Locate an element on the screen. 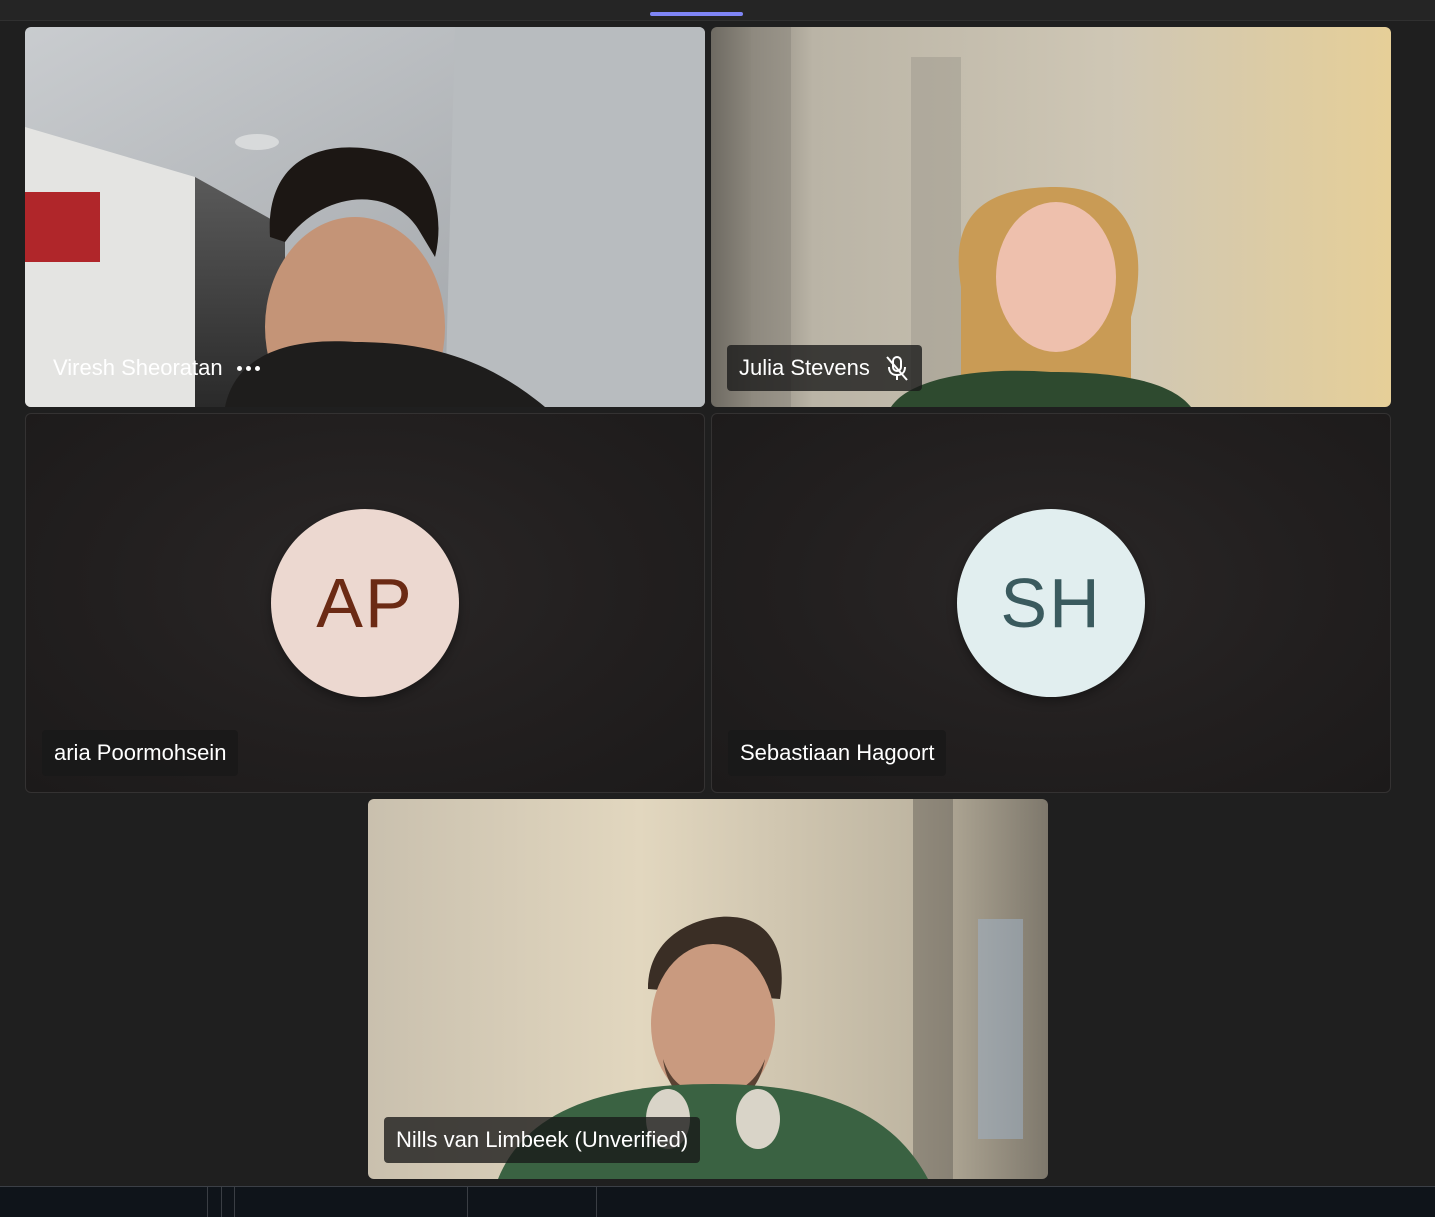 The image size is (1435, 1217). more-options-icon is located at coordinates (248, 368).